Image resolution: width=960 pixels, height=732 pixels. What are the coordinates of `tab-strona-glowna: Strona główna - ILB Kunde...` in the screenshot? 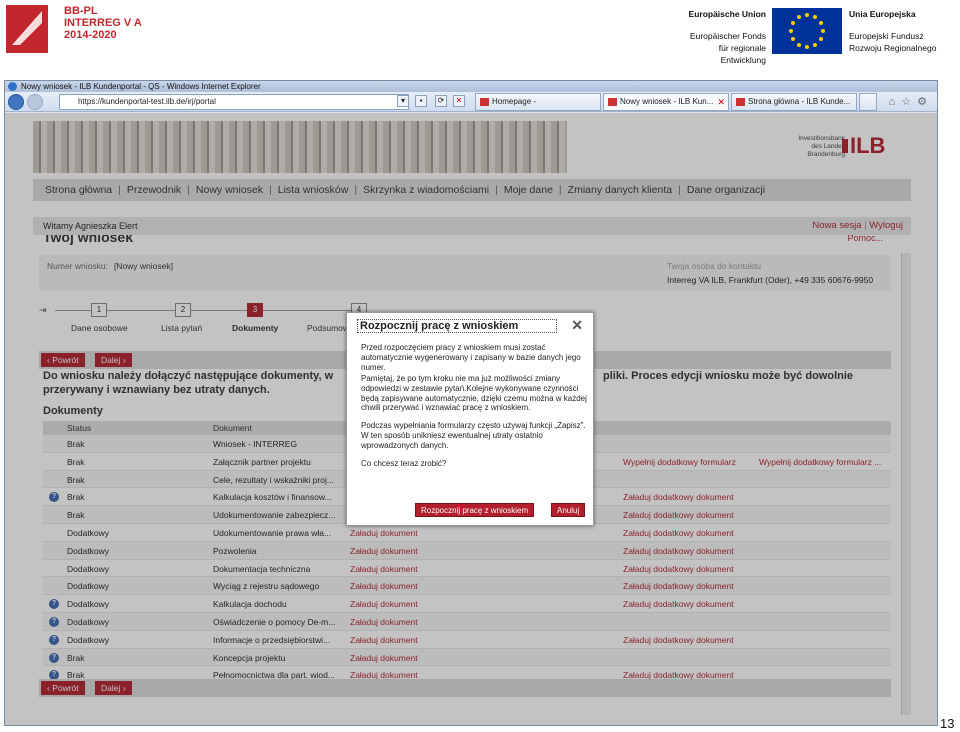 It's located at (794, 102).